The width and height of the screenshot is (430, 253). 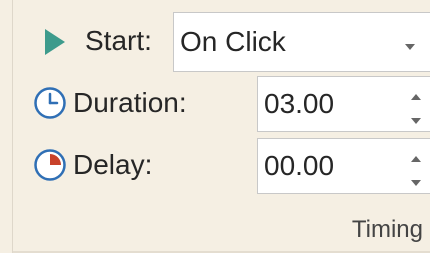 I want to click on start-label: Start:, so click(x=118, y=40).